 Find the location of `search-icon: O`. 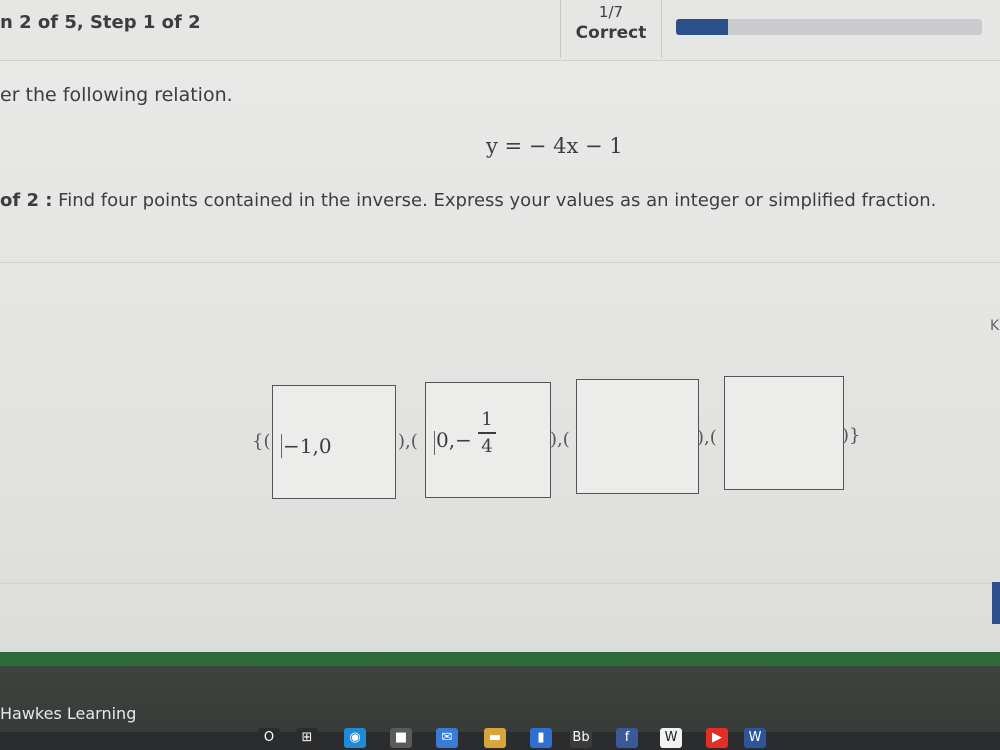

search-icon: O is located at coordinates (269, 738).